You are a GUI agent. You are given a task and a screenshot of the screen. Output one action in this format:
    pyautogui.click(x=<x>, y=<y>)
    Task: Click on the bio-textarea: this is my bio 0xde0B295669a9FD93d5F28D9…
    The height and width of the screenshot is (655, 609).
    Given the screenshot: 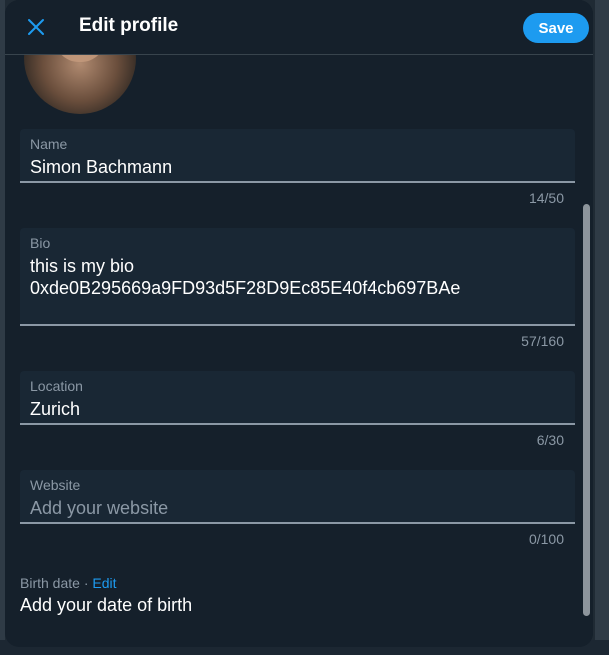 What is the action you would take?
    pyautogui.click(x=245, y=277)
    